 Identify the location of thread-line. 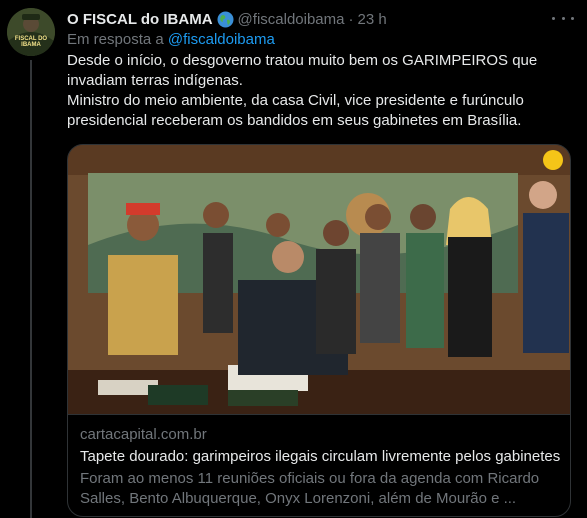
(31, 289).